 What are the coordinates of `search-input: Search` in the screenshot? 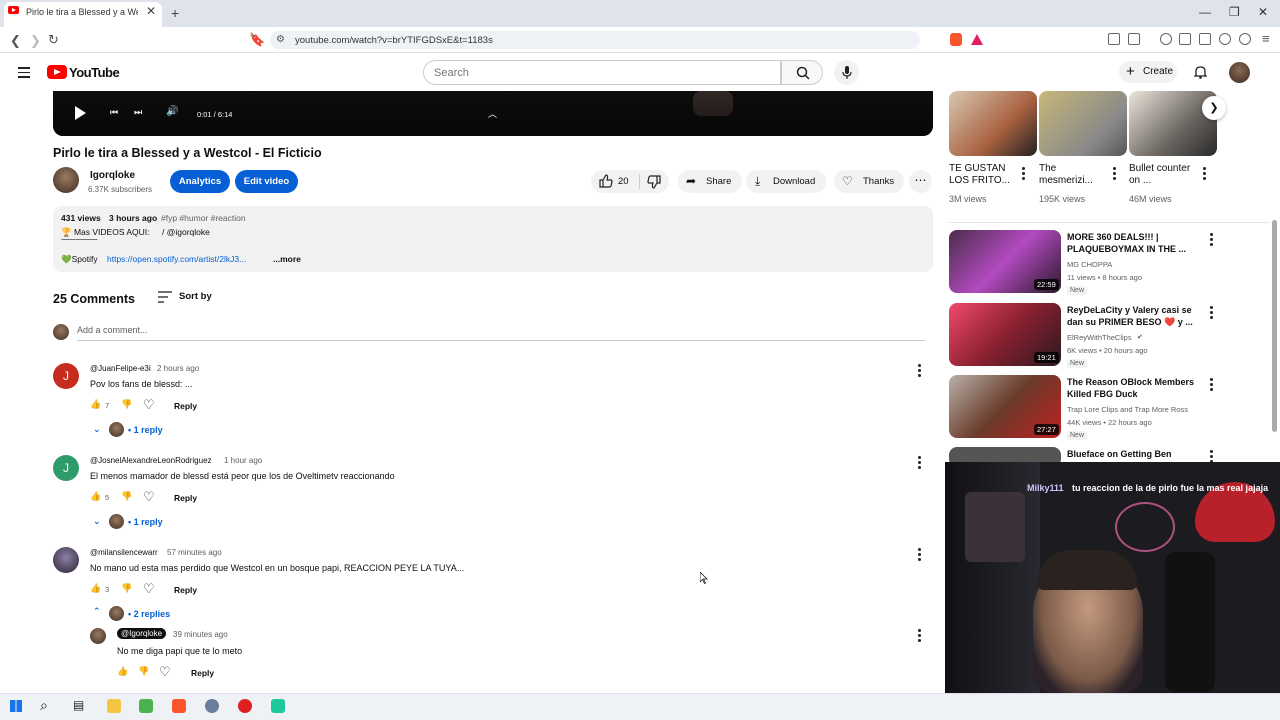 It's located at (602, 72).